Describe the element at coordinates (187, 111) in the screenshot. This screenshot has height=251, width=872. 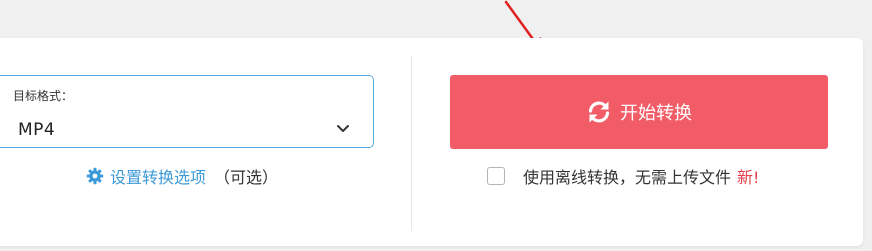
I see `target-format-select: 目标格式： MP4` at that location.